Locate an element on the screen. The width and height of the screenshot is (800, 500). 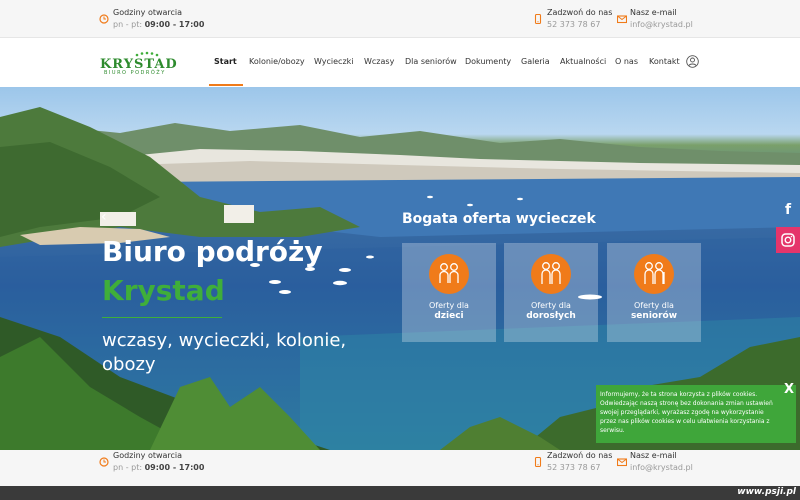
offers-heading: Bogata oferta wycieczek is located at coordinates (499, 219).